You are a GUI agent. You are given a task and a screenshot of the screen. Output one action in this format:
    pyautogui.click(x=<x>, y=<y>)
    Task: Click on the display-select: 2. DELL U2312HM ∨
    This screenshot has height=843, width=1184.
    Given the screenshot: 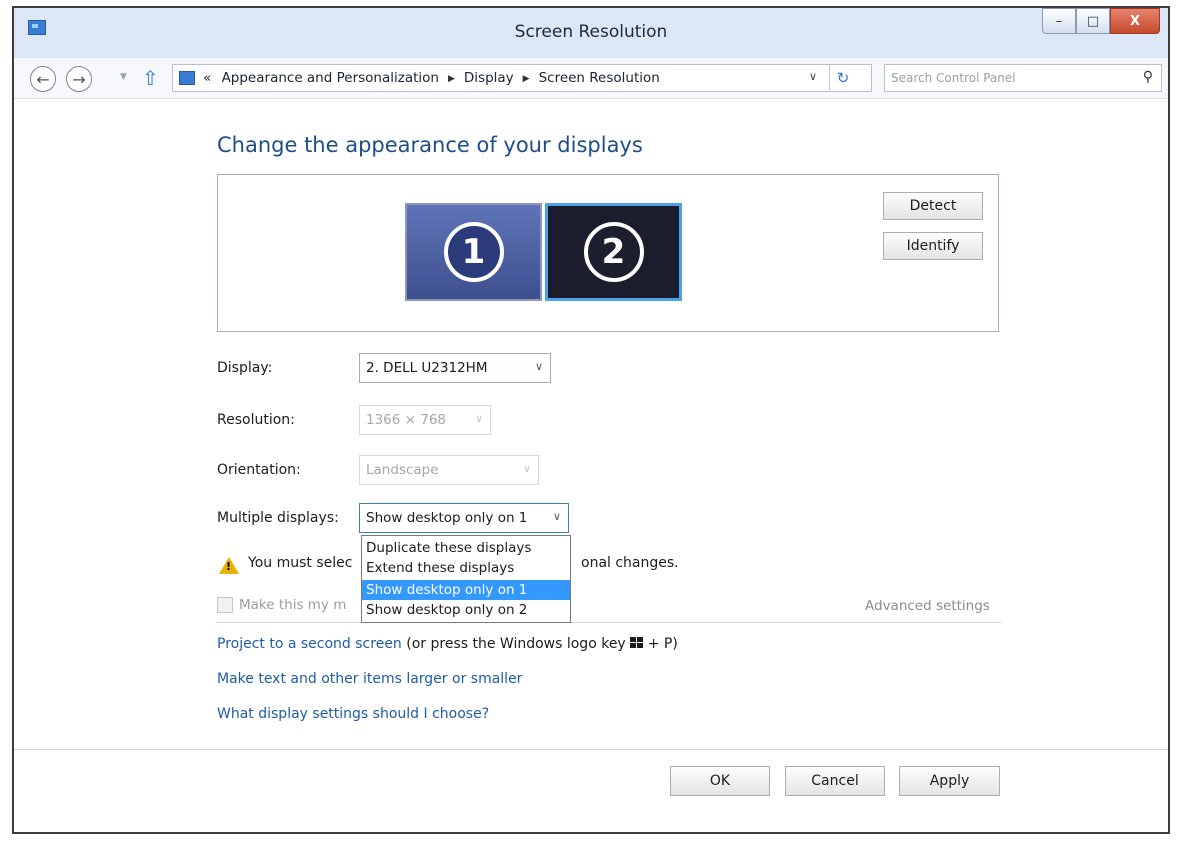 What is the action you would take?
    pyautogui.click(x=455, y=368)
    